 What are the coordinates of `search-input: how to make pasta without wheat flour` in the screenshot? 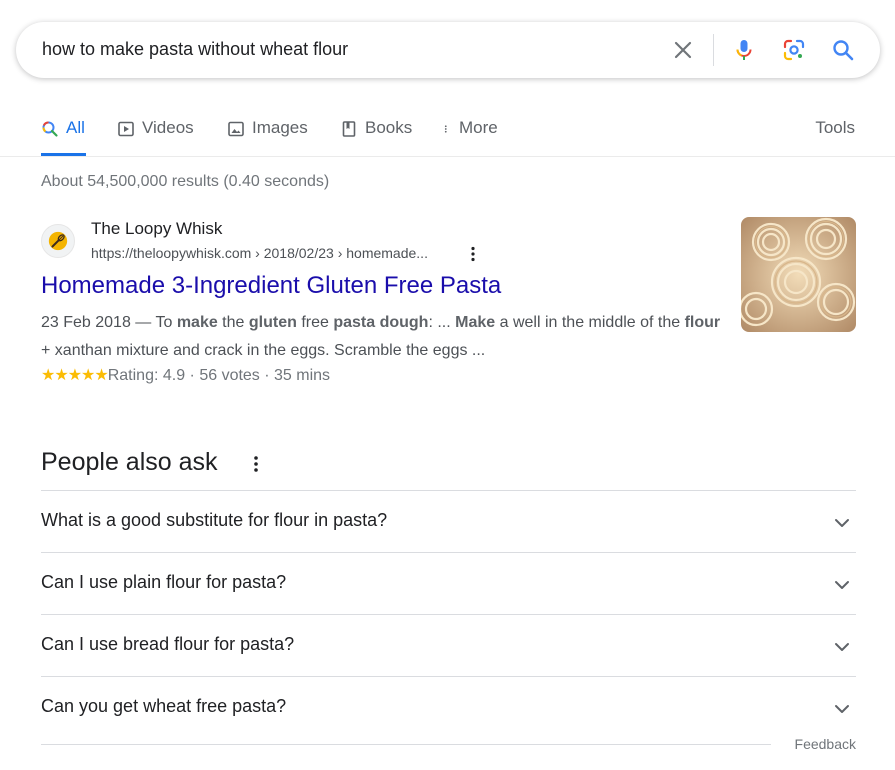 It's located at (195, 49).